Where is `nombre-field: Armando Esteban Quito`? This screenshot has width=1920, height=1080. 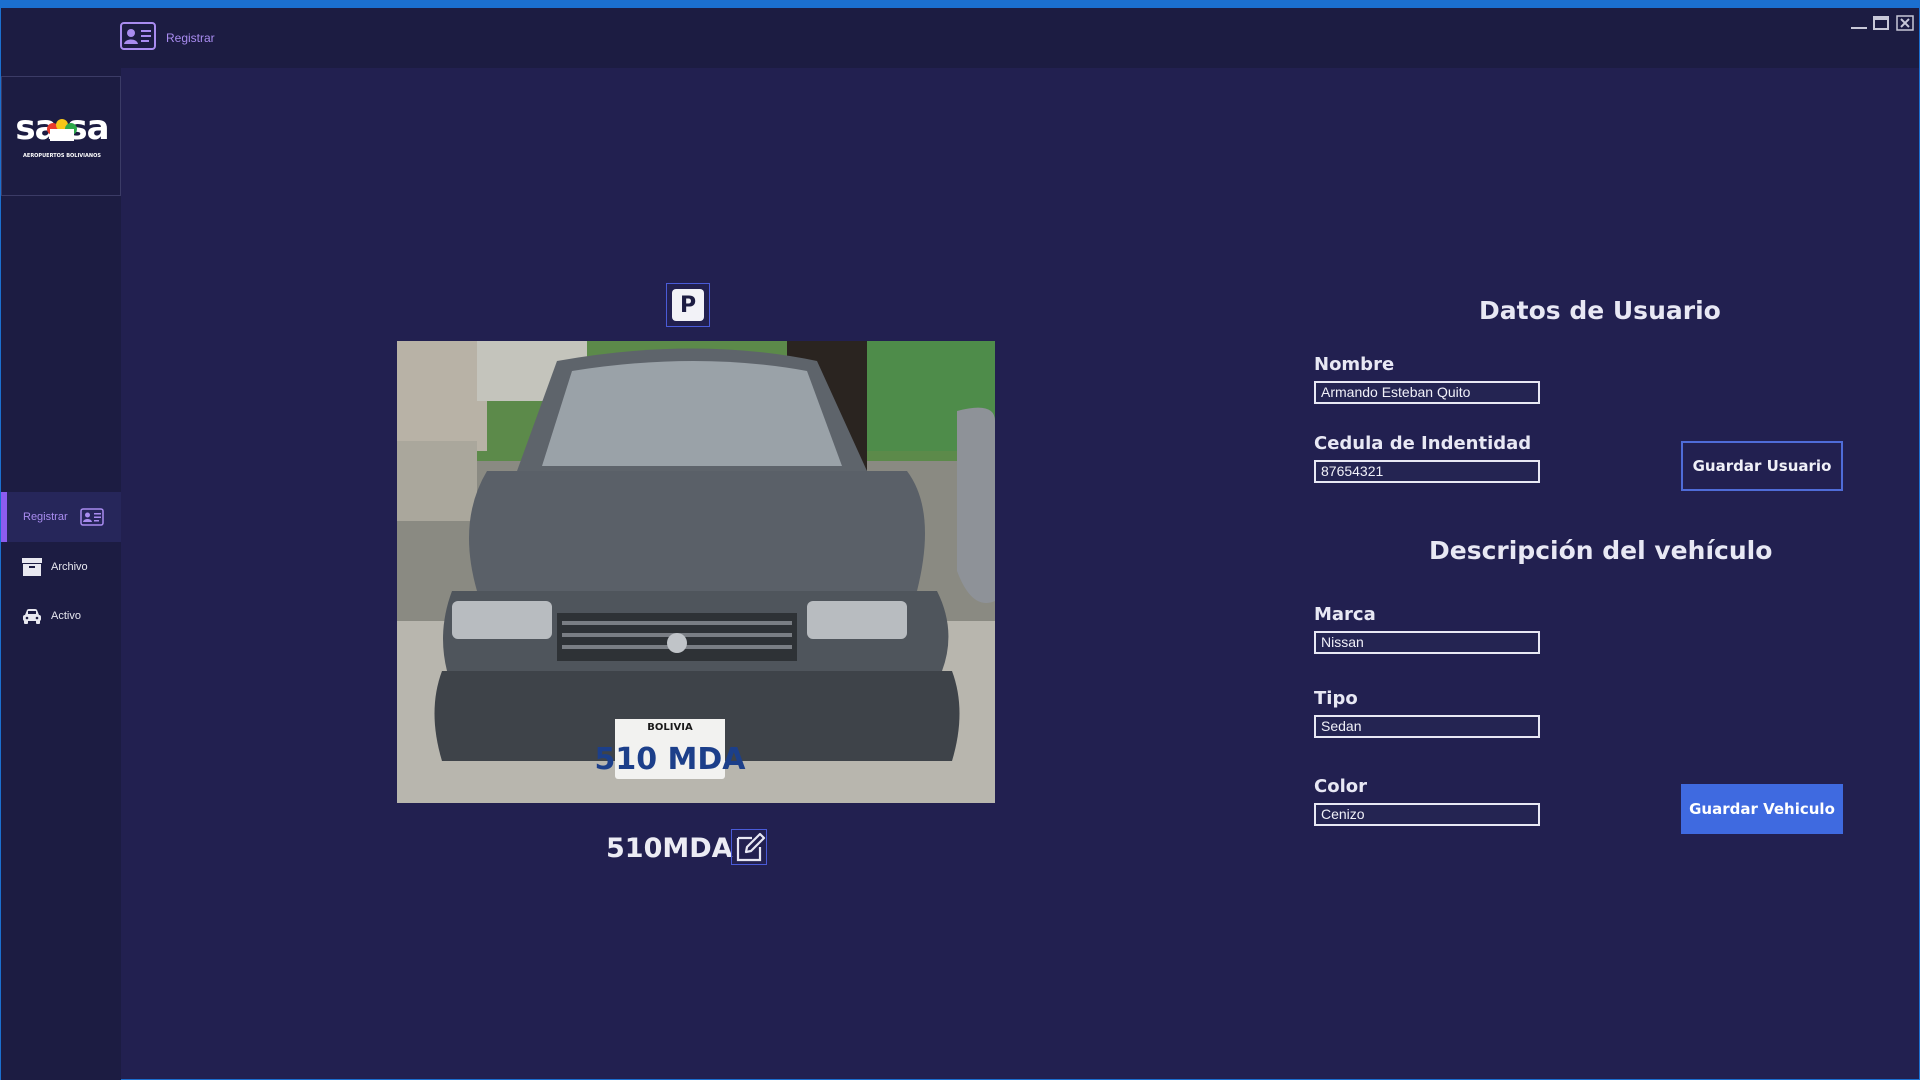 nombre-field: Armando Esteban Quito is located at coordinates (1427, 392).